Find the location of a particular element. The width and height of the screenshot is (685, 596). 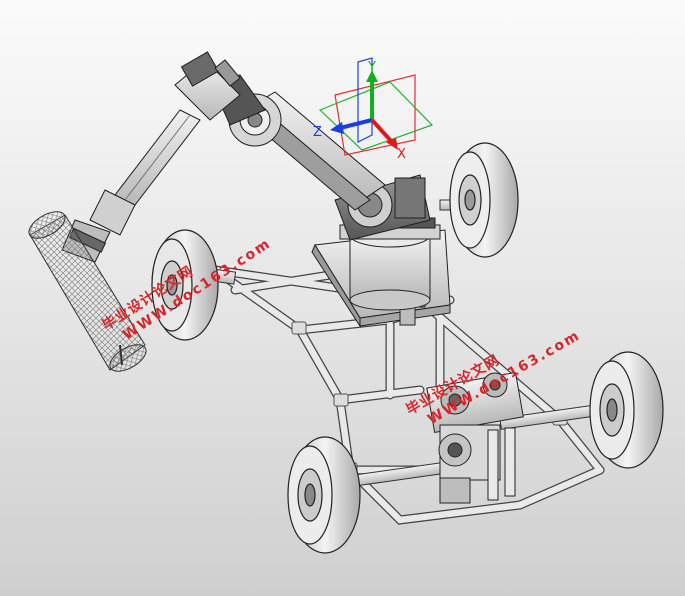

x-axis-label: X is located at coordinates (401, 154).